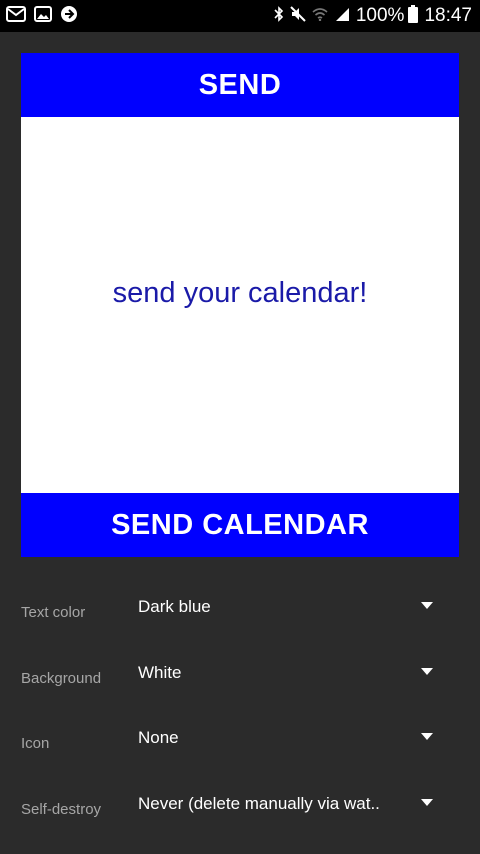  I want to click on wifi-icon, so click(320, 16).